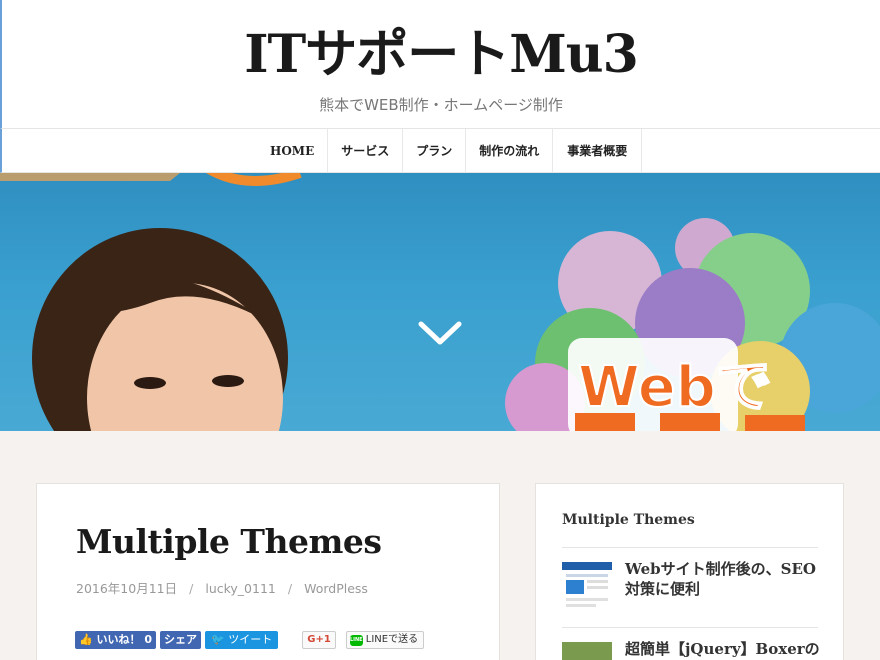  What do you see at coordinates (336, 588) in the screenshot?
I see `post-category: WordPless` at bounding box center [336, 588].